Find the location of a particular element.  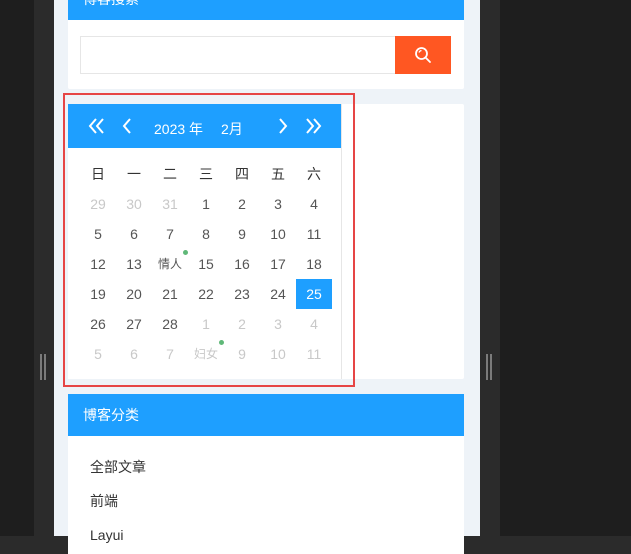

date-cell: 24 is located at coordinates (278, 294).